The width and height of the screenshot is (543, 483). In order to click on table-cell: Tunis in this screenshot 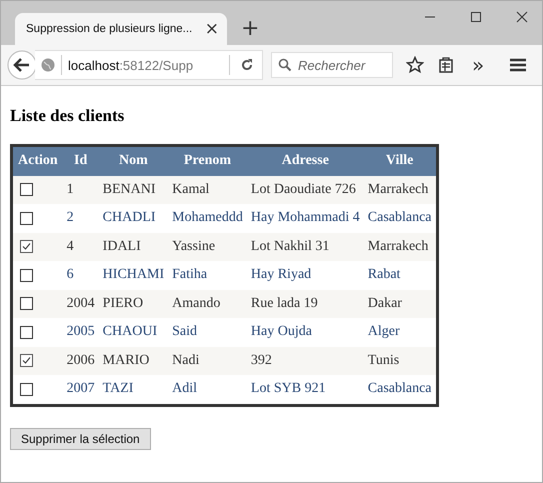, I will do `click(401, 360)`.